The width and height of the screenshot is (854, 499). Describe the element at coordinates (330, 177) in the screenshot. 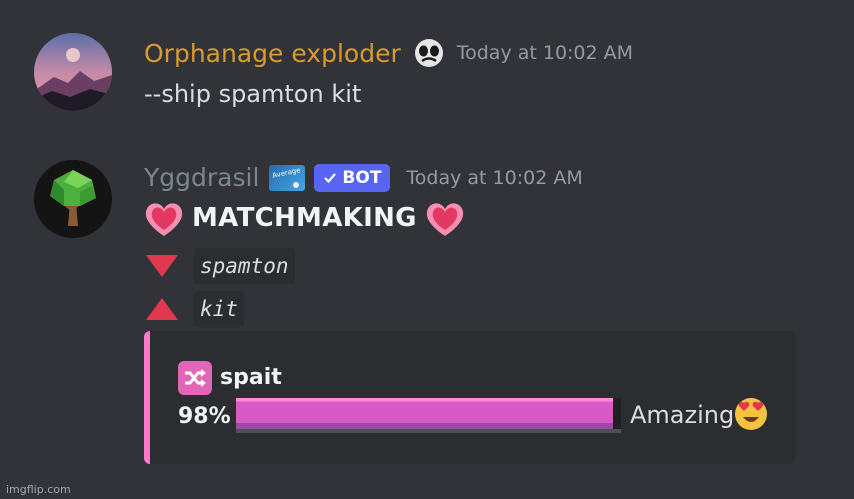

I see `checkmark-icon` at that location.